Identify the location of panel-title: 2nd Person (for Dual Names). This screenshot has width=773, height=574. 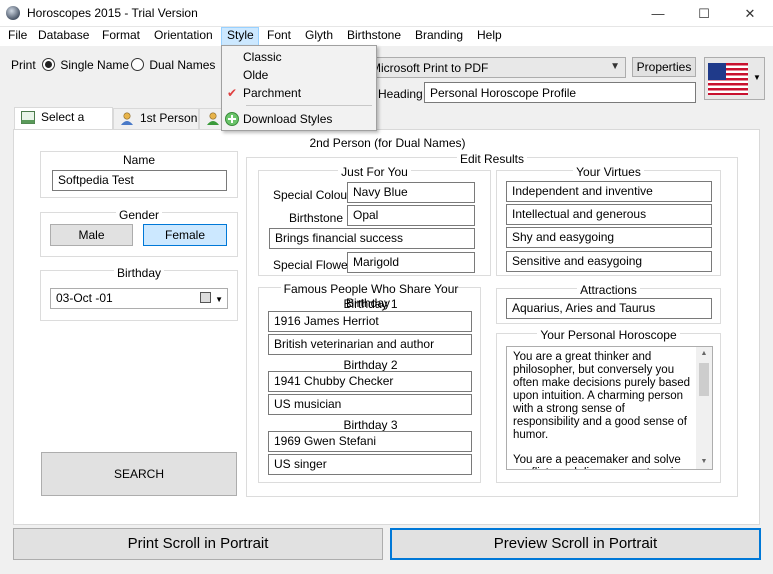
(387, 143).